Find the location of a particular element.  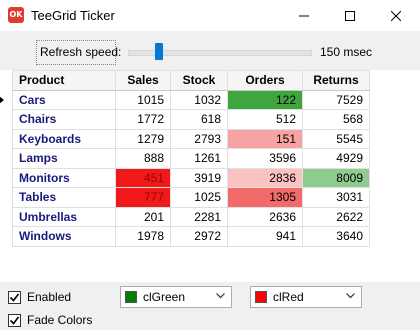

enabled-checkbox-box is located at coordinates (14, 297).